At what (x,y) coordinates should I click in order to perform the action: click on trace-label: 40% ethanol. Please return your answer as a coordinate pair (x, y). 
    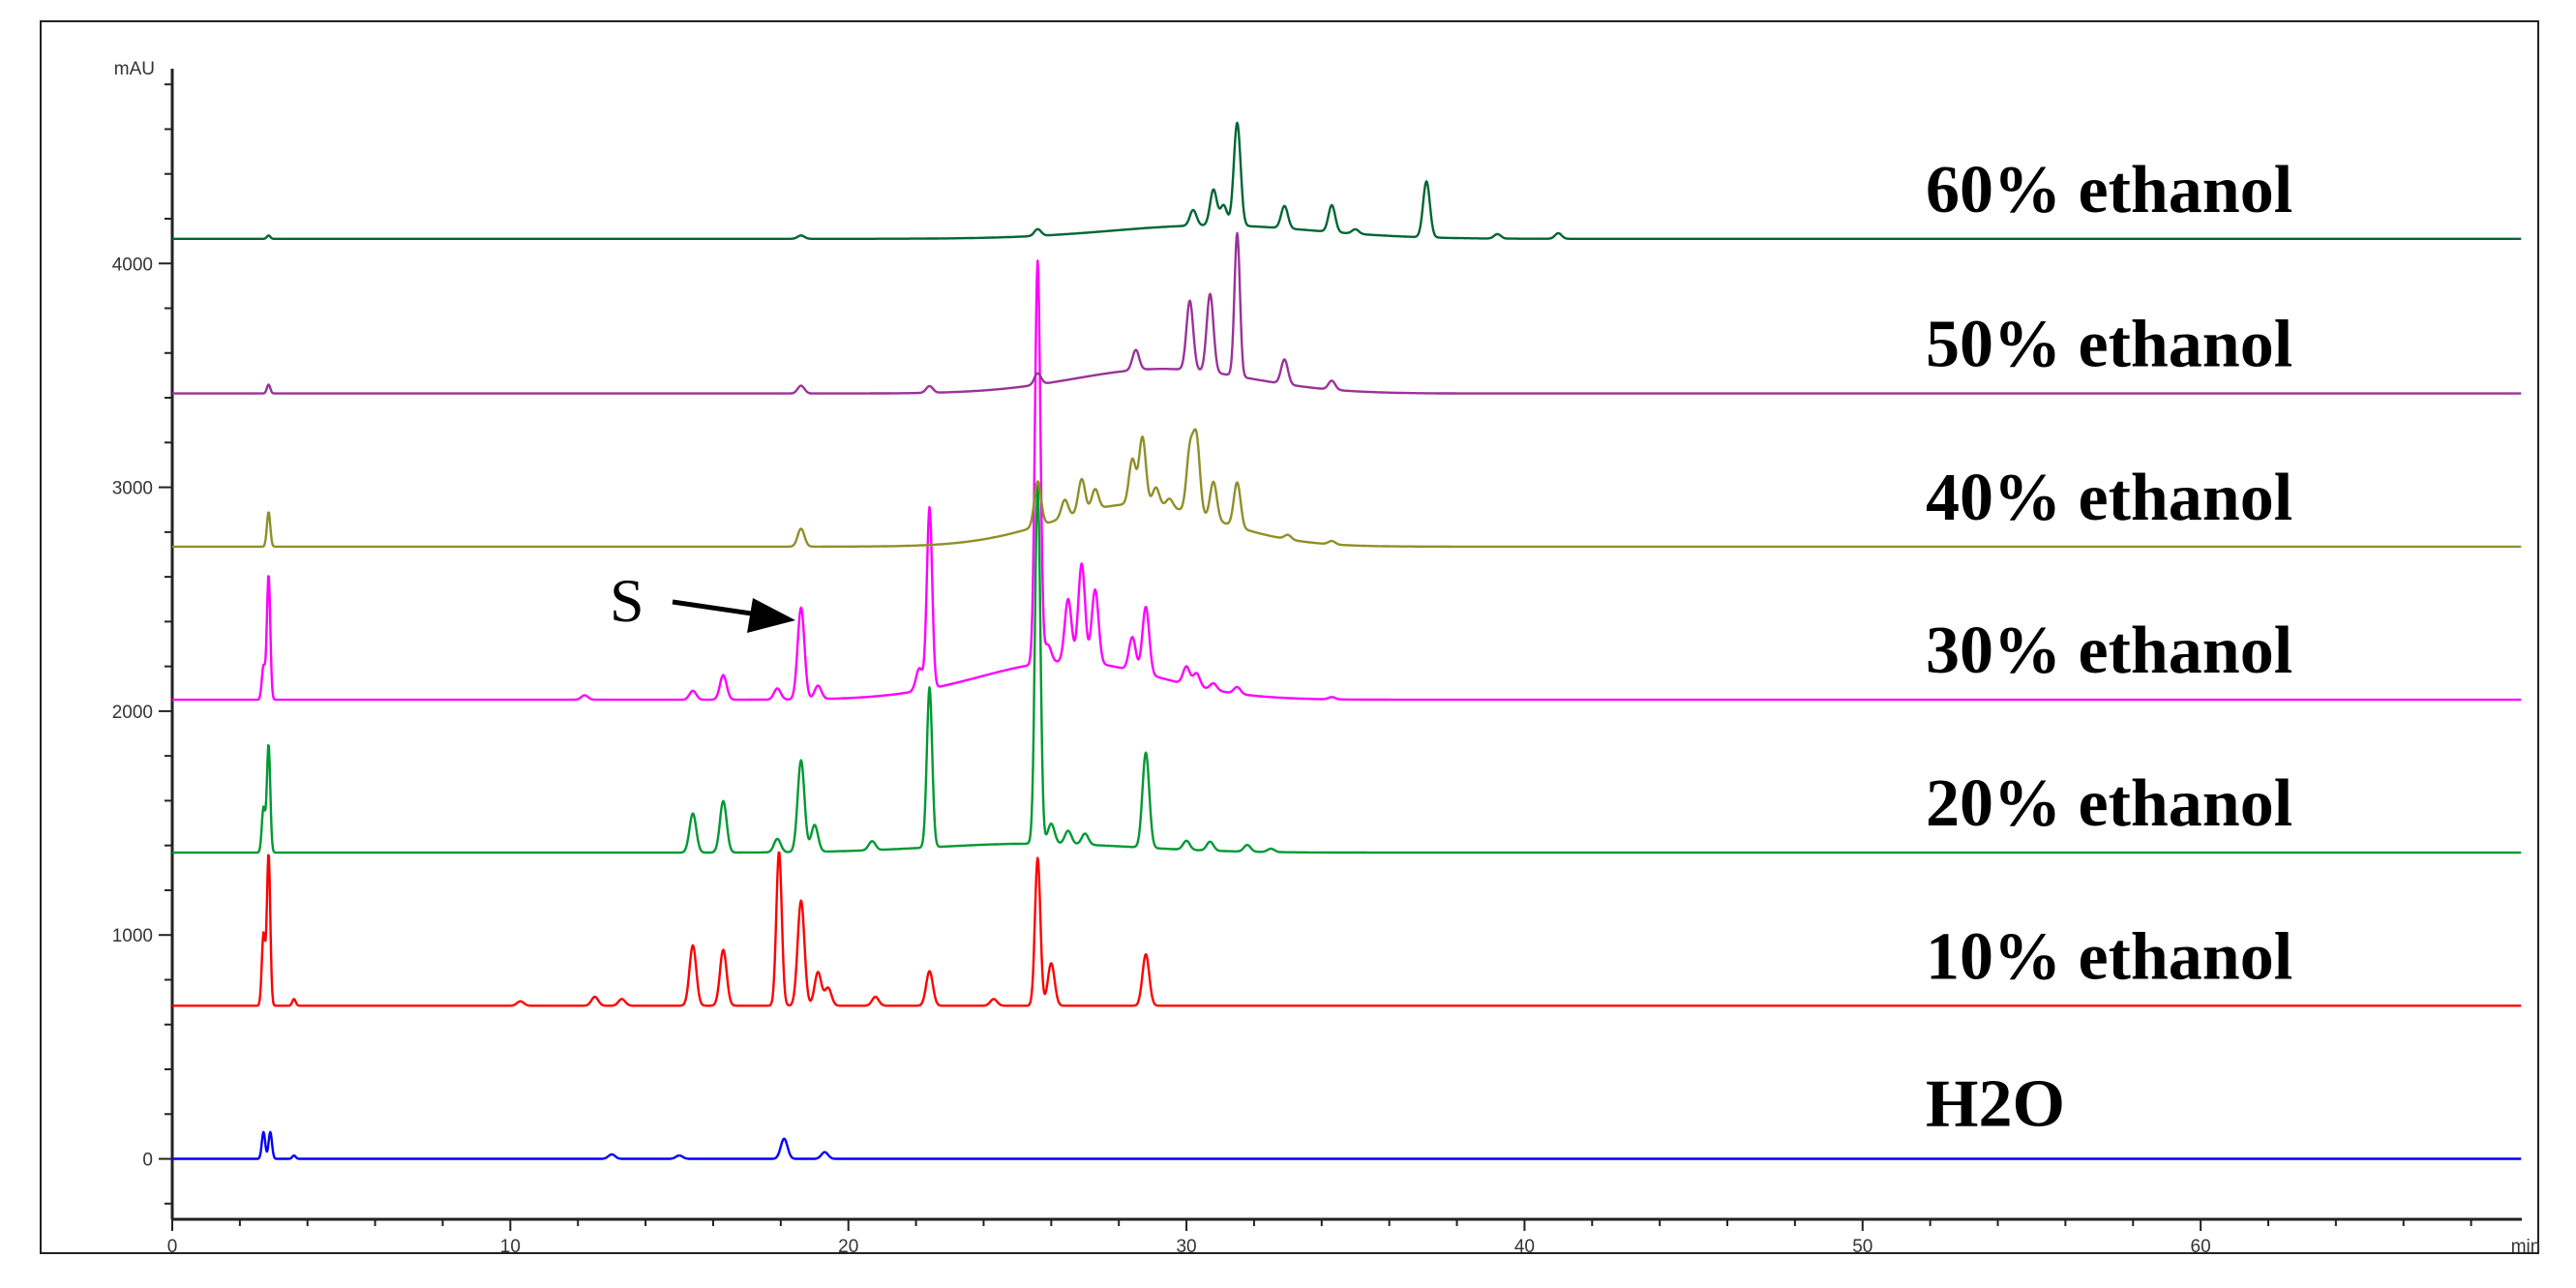
    Looking at the image, I should click on (2109, 498).